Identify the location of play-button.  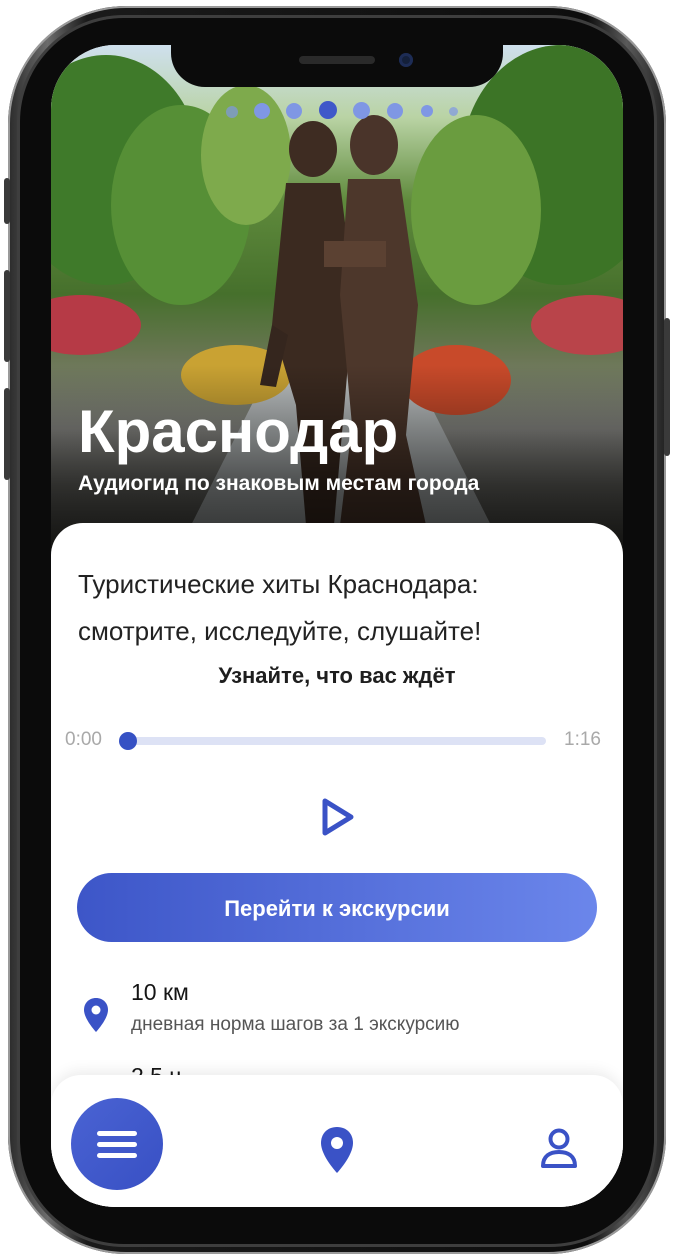
(338, 817).